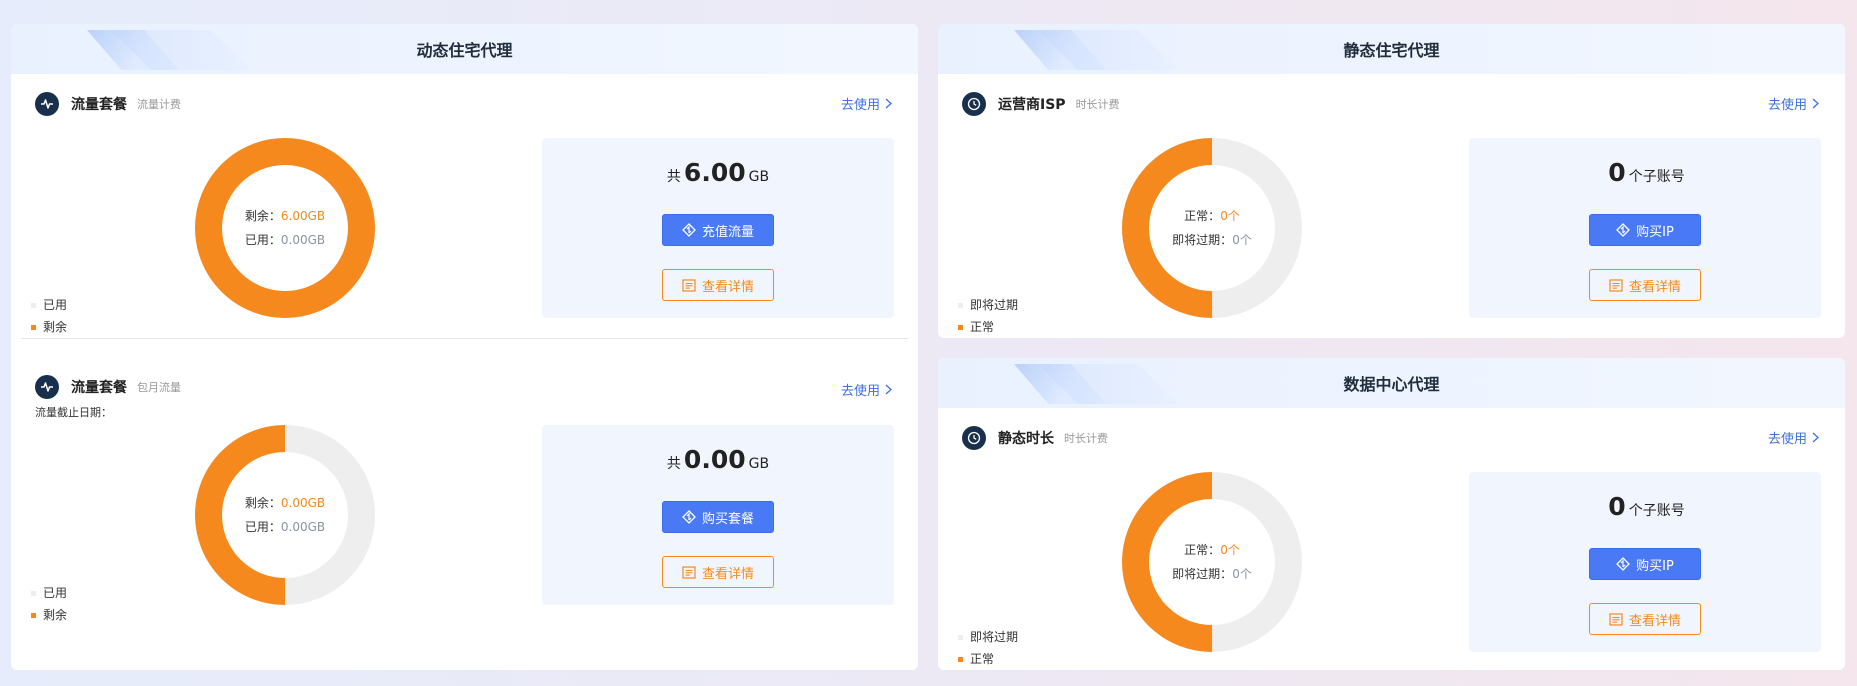 The image size is (1857, 686). I want to click on traffic-expiry-date: 流量截止日期：, so click(73, 412).